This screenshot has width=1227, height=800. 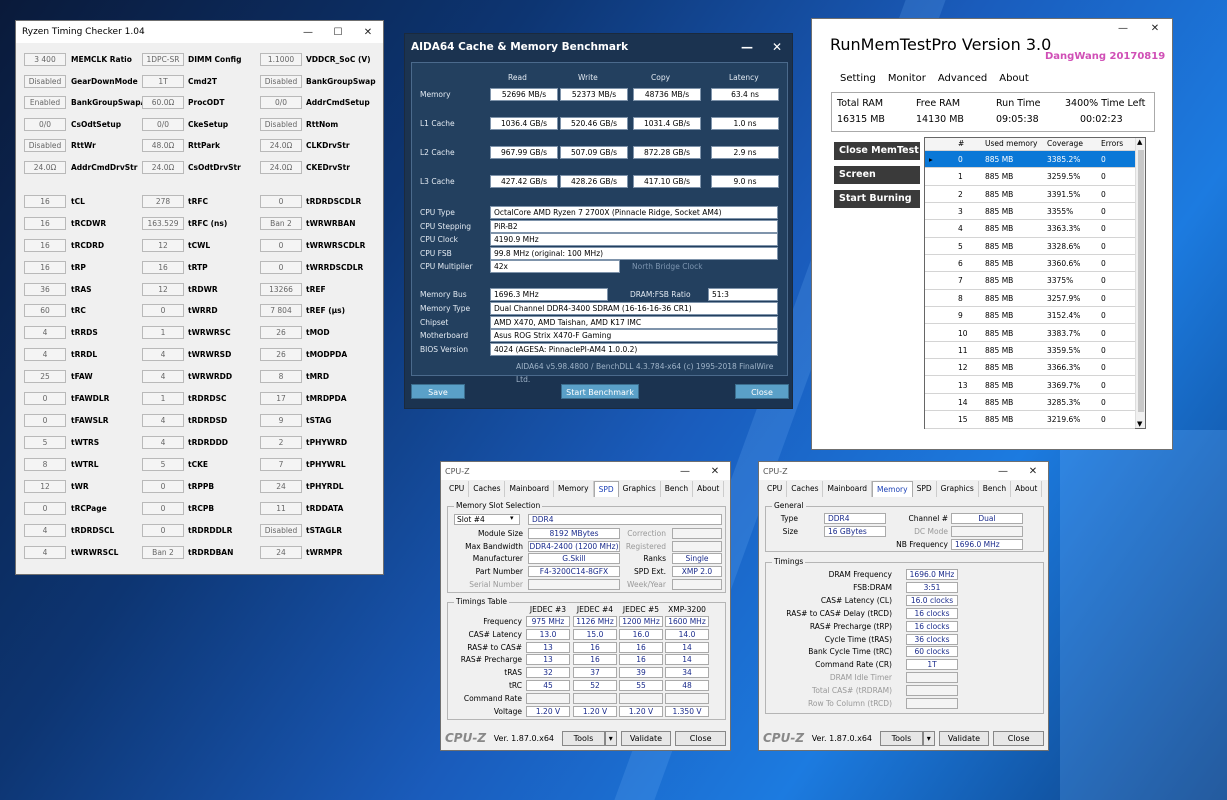 I want to click on maximize-icon: ☐, so click(x=338, y=32).